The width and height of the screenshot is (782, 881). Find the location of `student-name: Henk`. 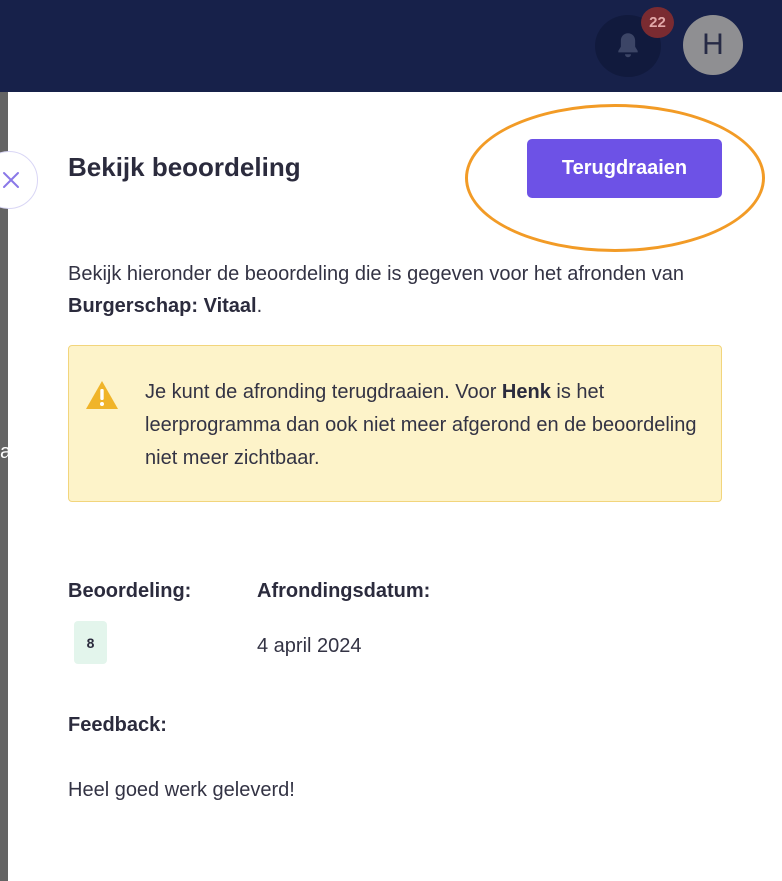

student-name: Henk is located at coordinates (526, 392).